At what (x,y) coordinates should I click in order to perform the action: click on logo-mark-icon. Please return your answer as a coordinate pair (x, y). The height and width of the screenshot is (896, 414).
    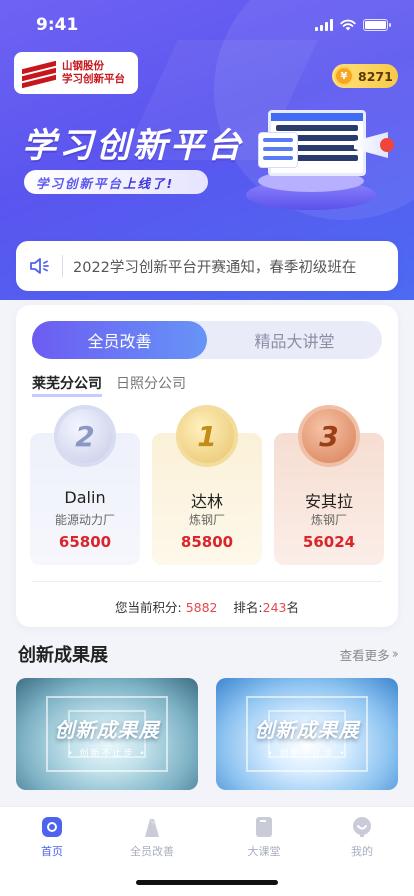
    Looking at the image, I should click on (39, 74).